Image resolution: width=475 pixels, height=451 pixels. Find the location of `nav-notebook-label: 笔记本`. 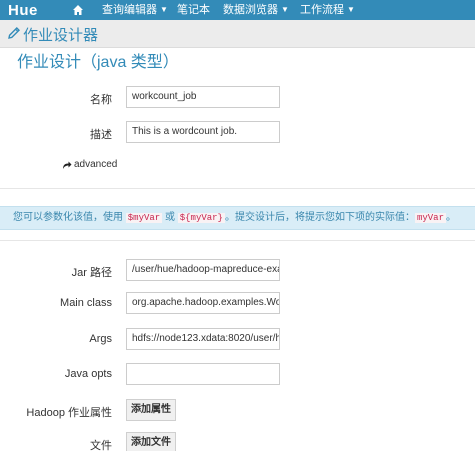

nav-notebook-label: 笔记本 is located at coordinates (193, 10).